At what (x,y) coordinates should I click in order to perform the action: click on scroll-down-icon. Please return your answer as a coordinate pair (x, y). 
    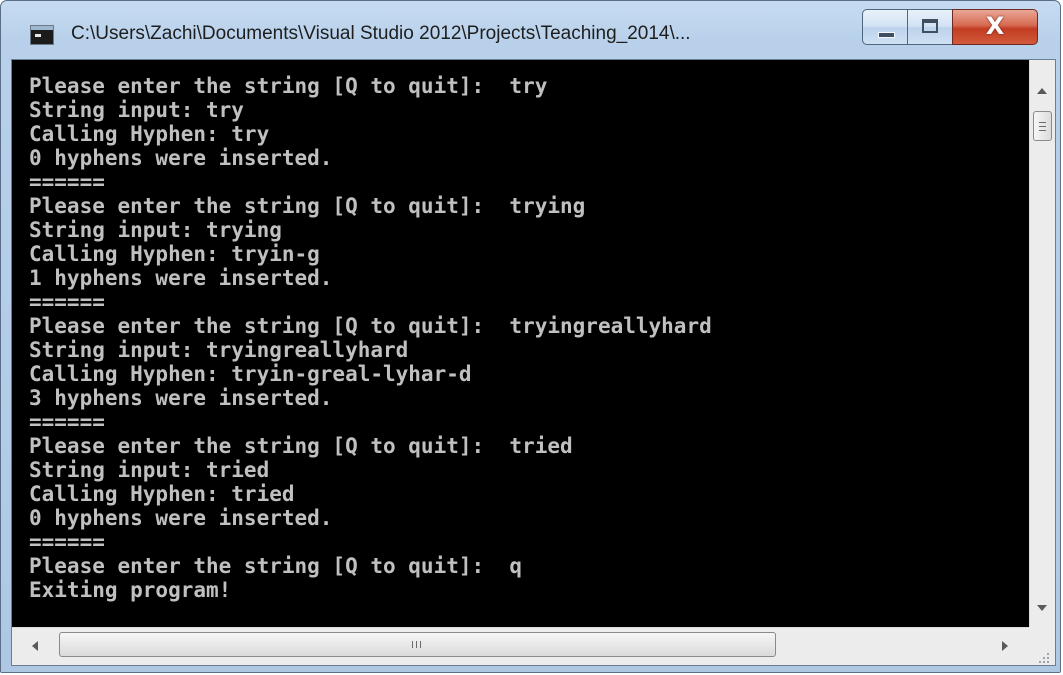
    Looking at the image, I should click on (1042, 608).